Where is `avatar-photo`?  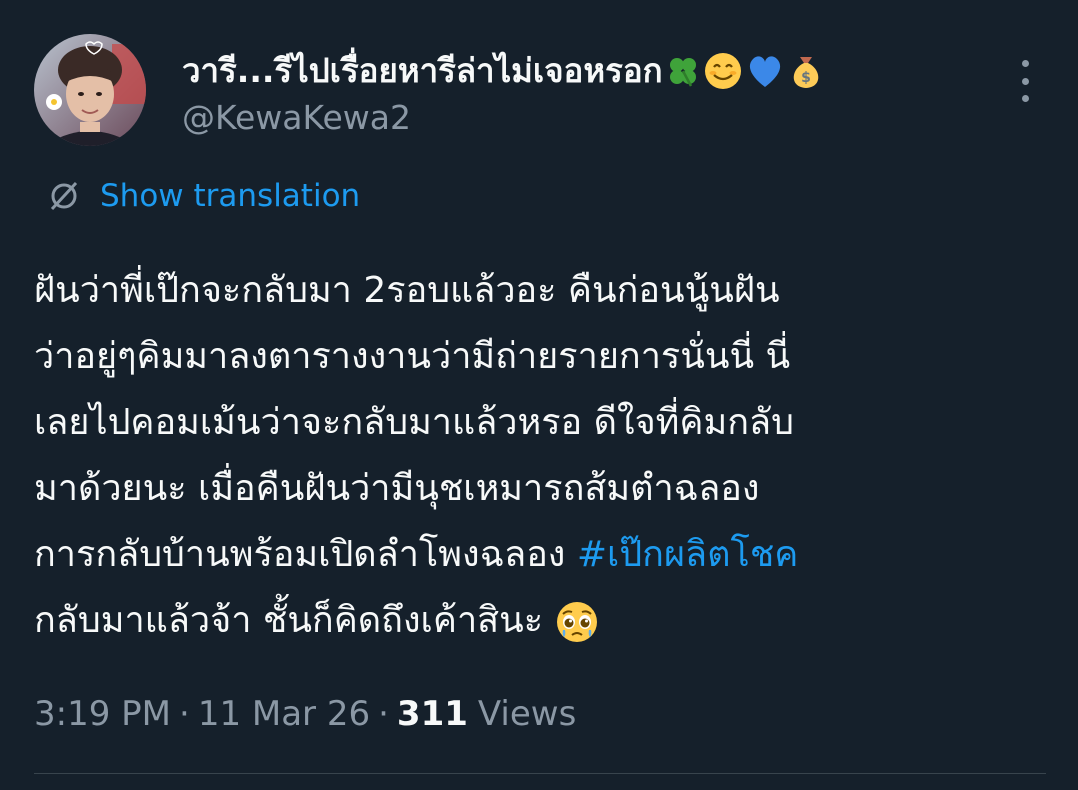 avatar-photo is located at coordinates (90, 90).